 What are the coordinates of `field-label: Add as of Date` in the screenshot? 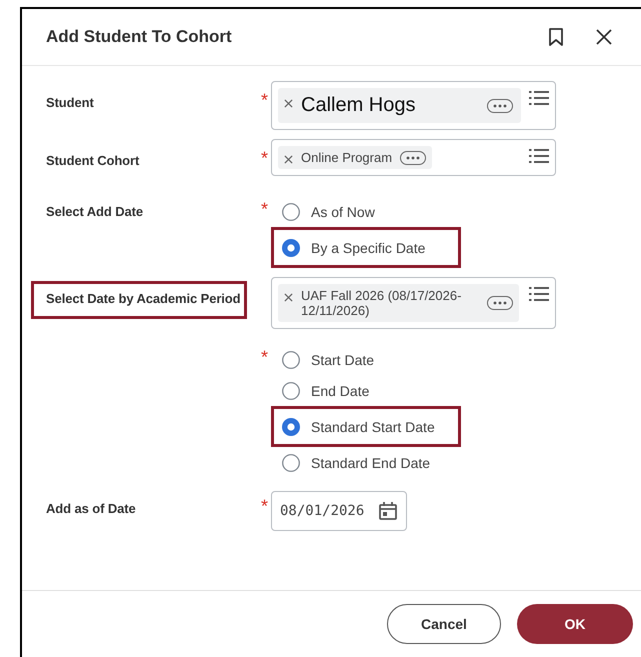 It's located at (91, 508).